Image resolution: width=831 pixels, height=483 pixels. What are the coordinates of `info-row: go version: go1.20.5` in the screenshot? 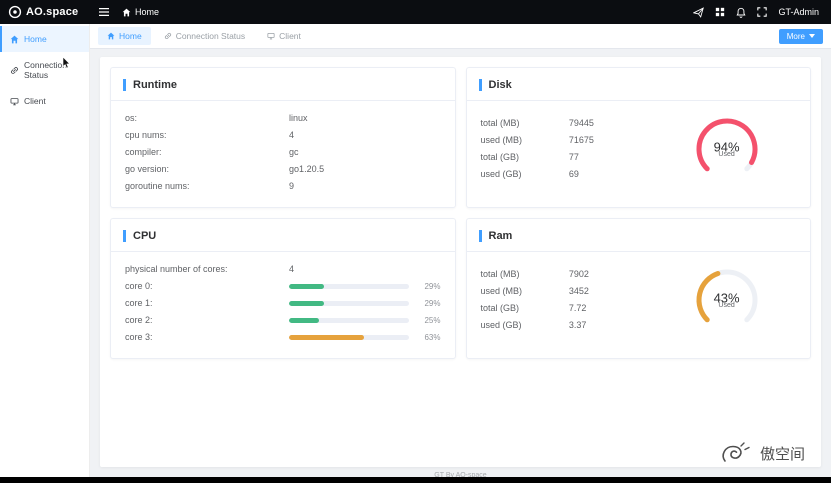 It's located at (283, 169).